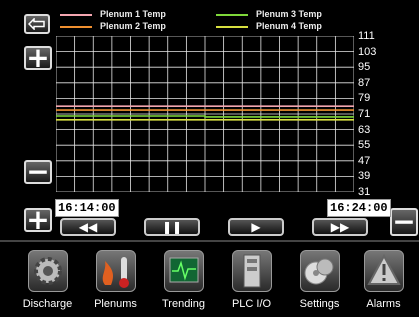 Image resolution: width=419 pixels, height=317 pixels. I want to click on pause-icon: ❚❚, so click(172, 227).